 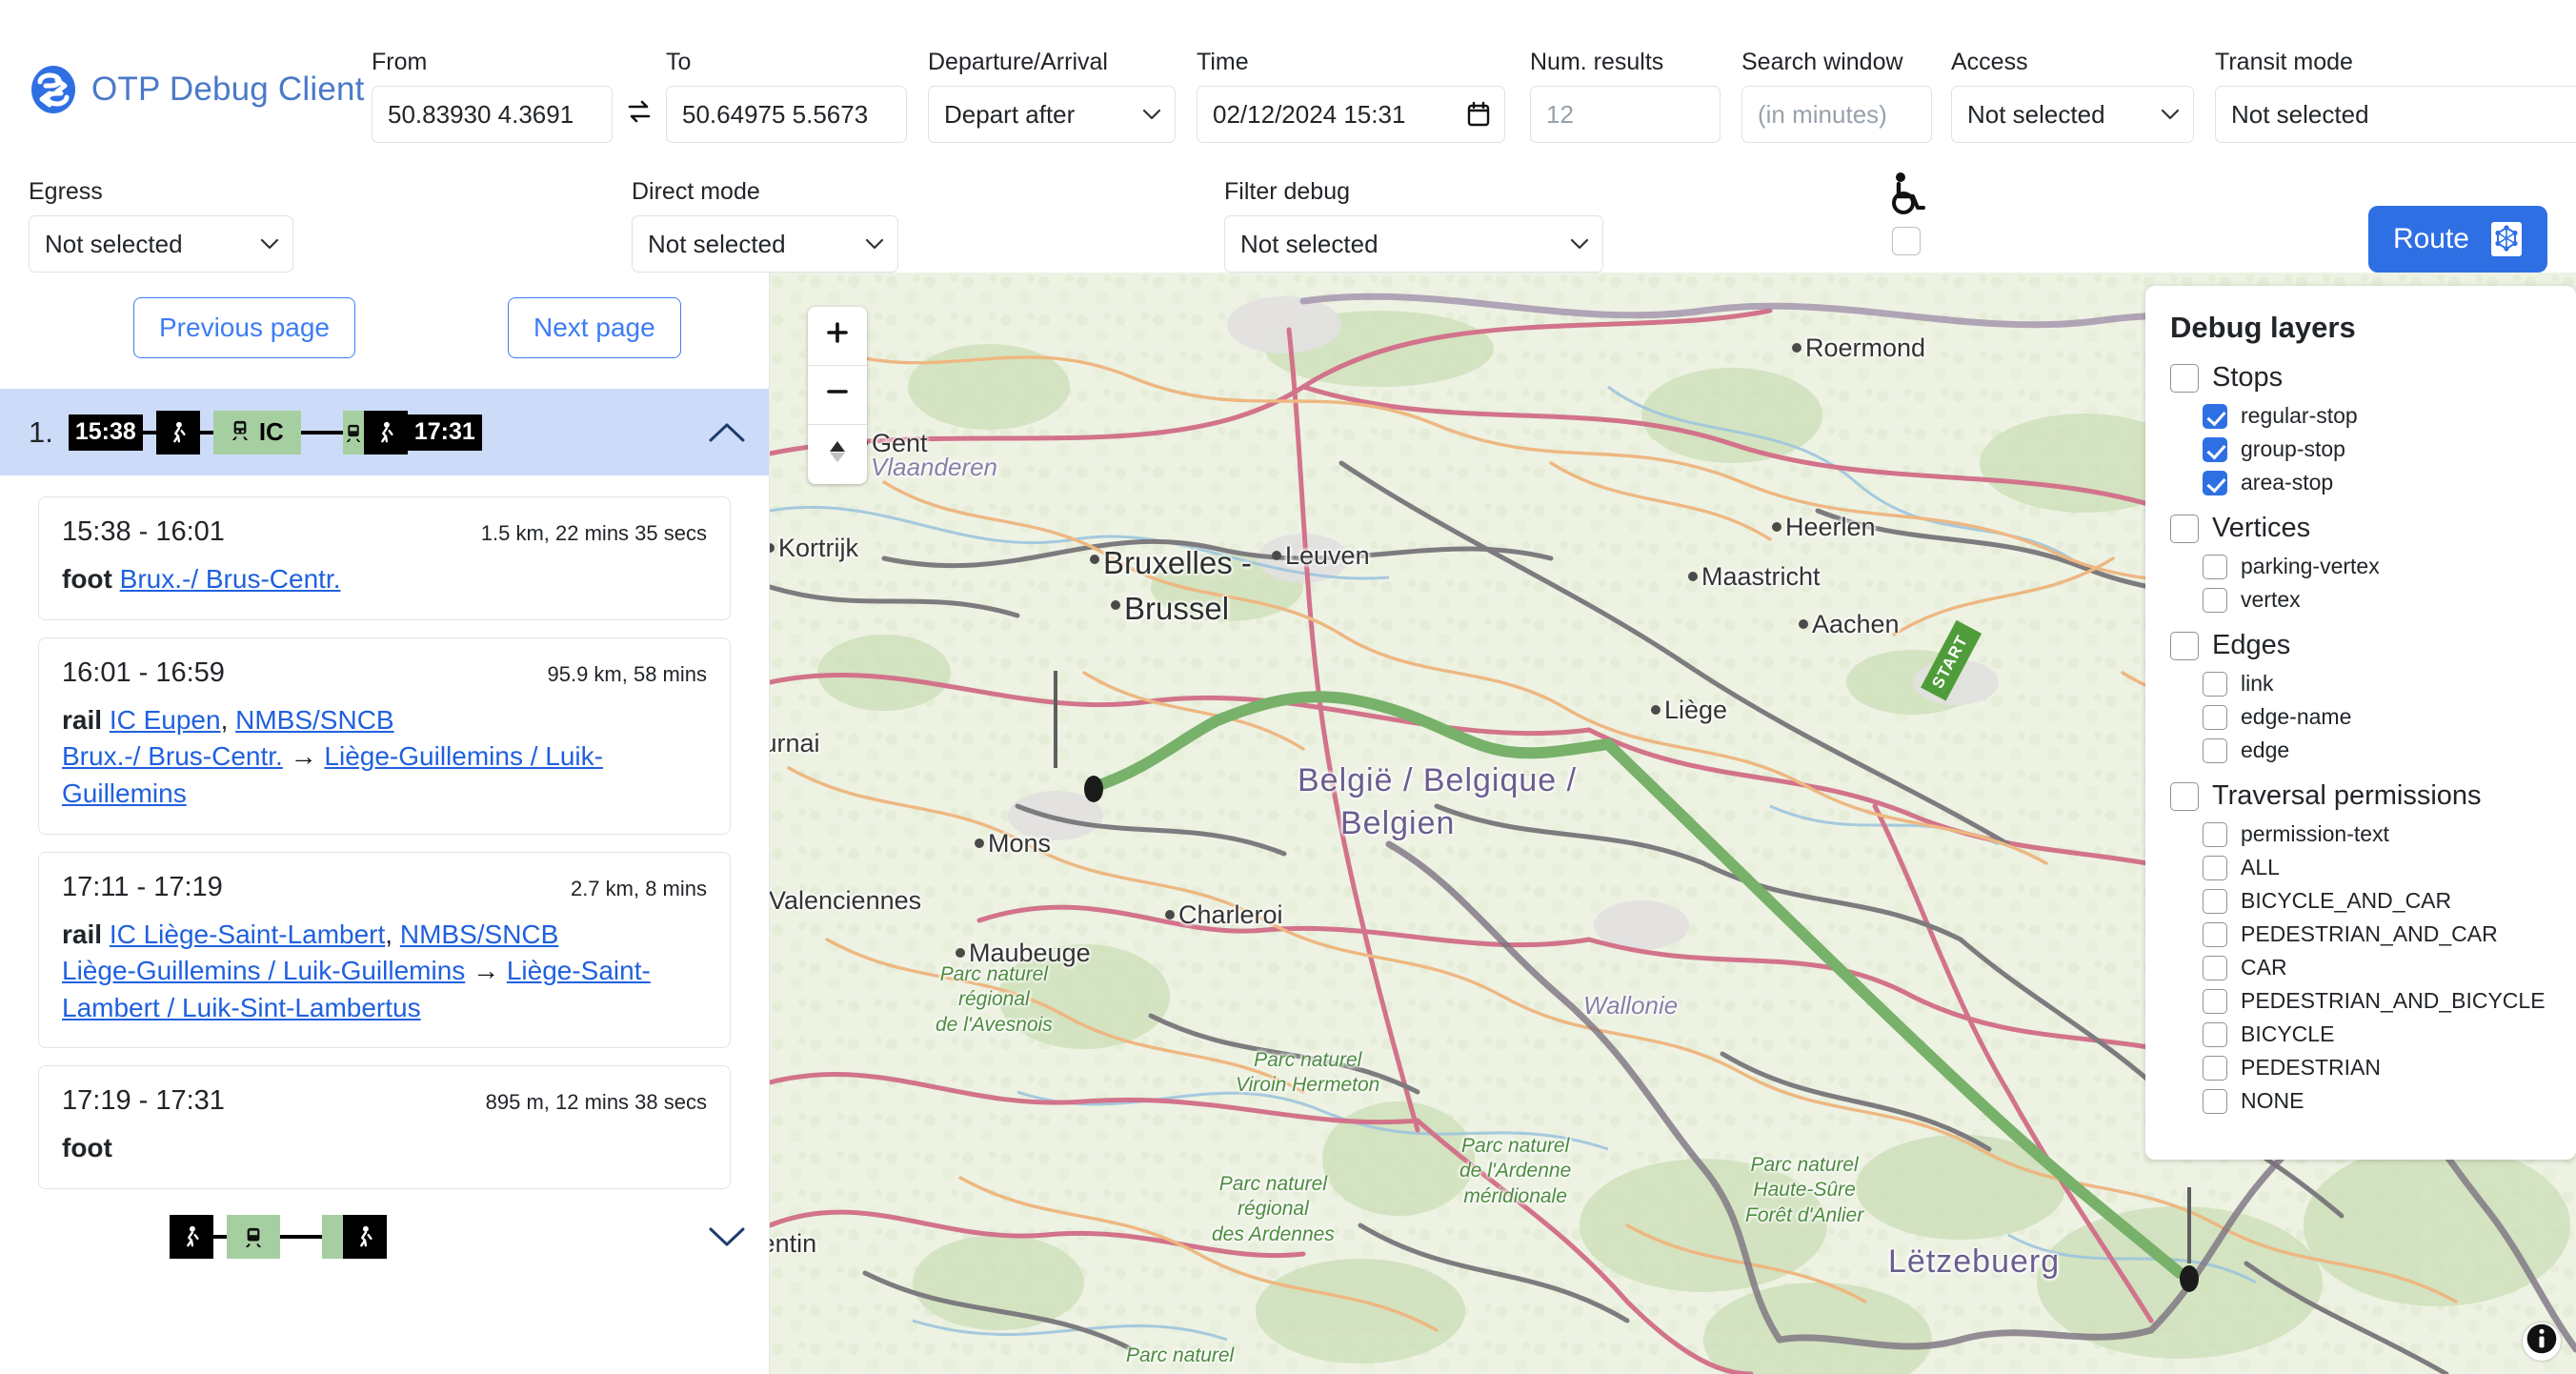 What do you see at coordinates (2377, 1034) in the screenshot?
I see `debug-layer-item: BICYCLE` at bounding box center [2377, 1034].